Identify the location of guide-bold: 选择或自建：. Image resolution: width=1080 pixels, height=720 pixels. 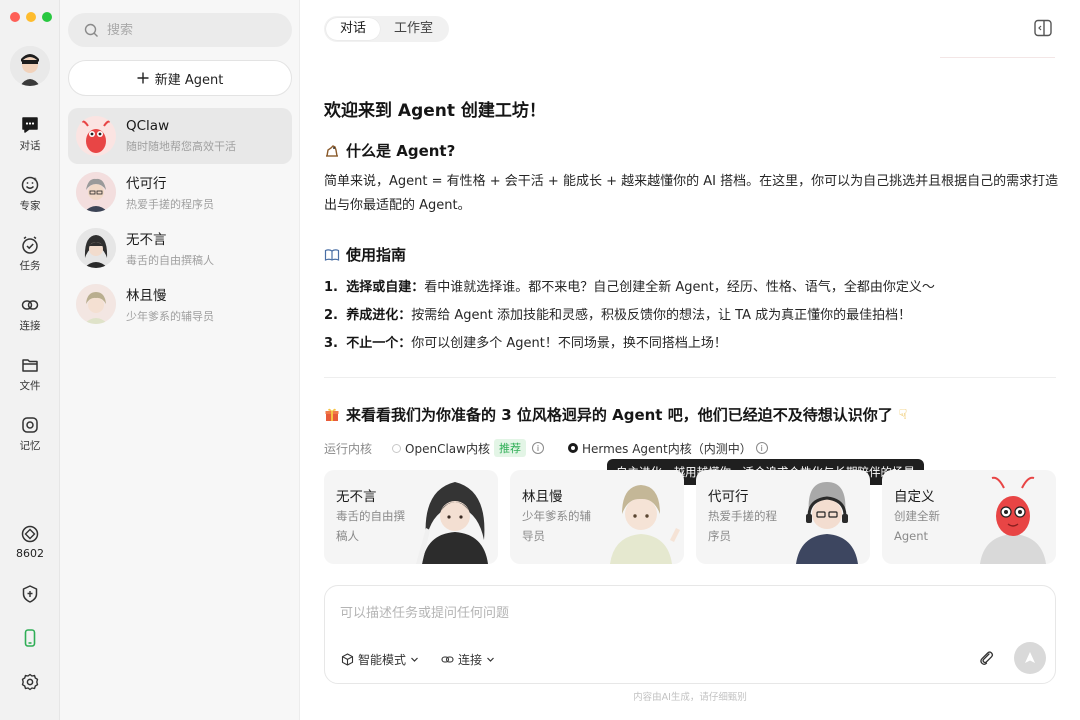
(385, 287).